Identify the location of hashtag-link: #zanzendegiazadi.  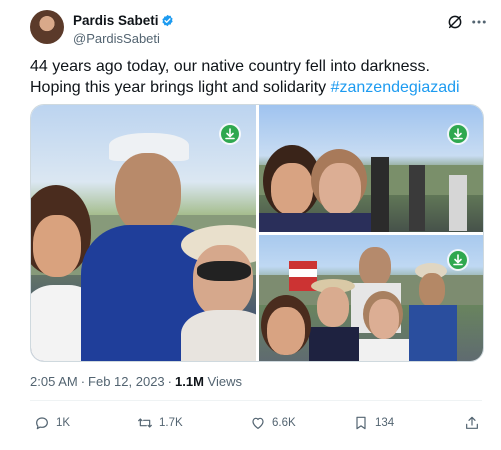
(395, 87).